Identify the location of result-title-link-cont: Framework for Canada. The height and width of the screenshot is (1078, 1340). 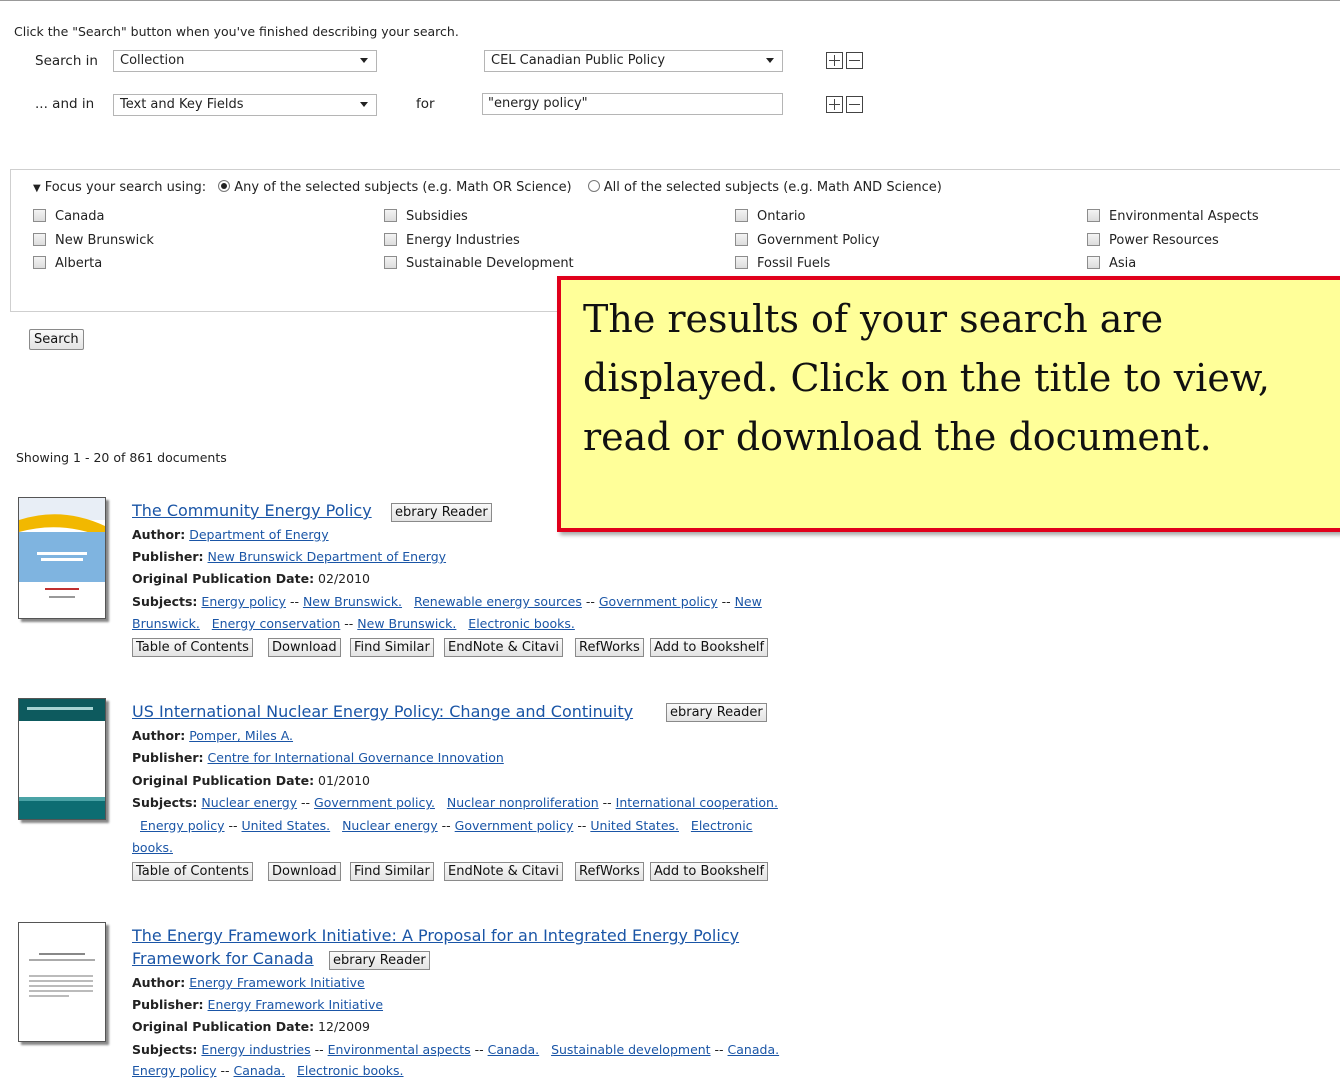
(223, 958).